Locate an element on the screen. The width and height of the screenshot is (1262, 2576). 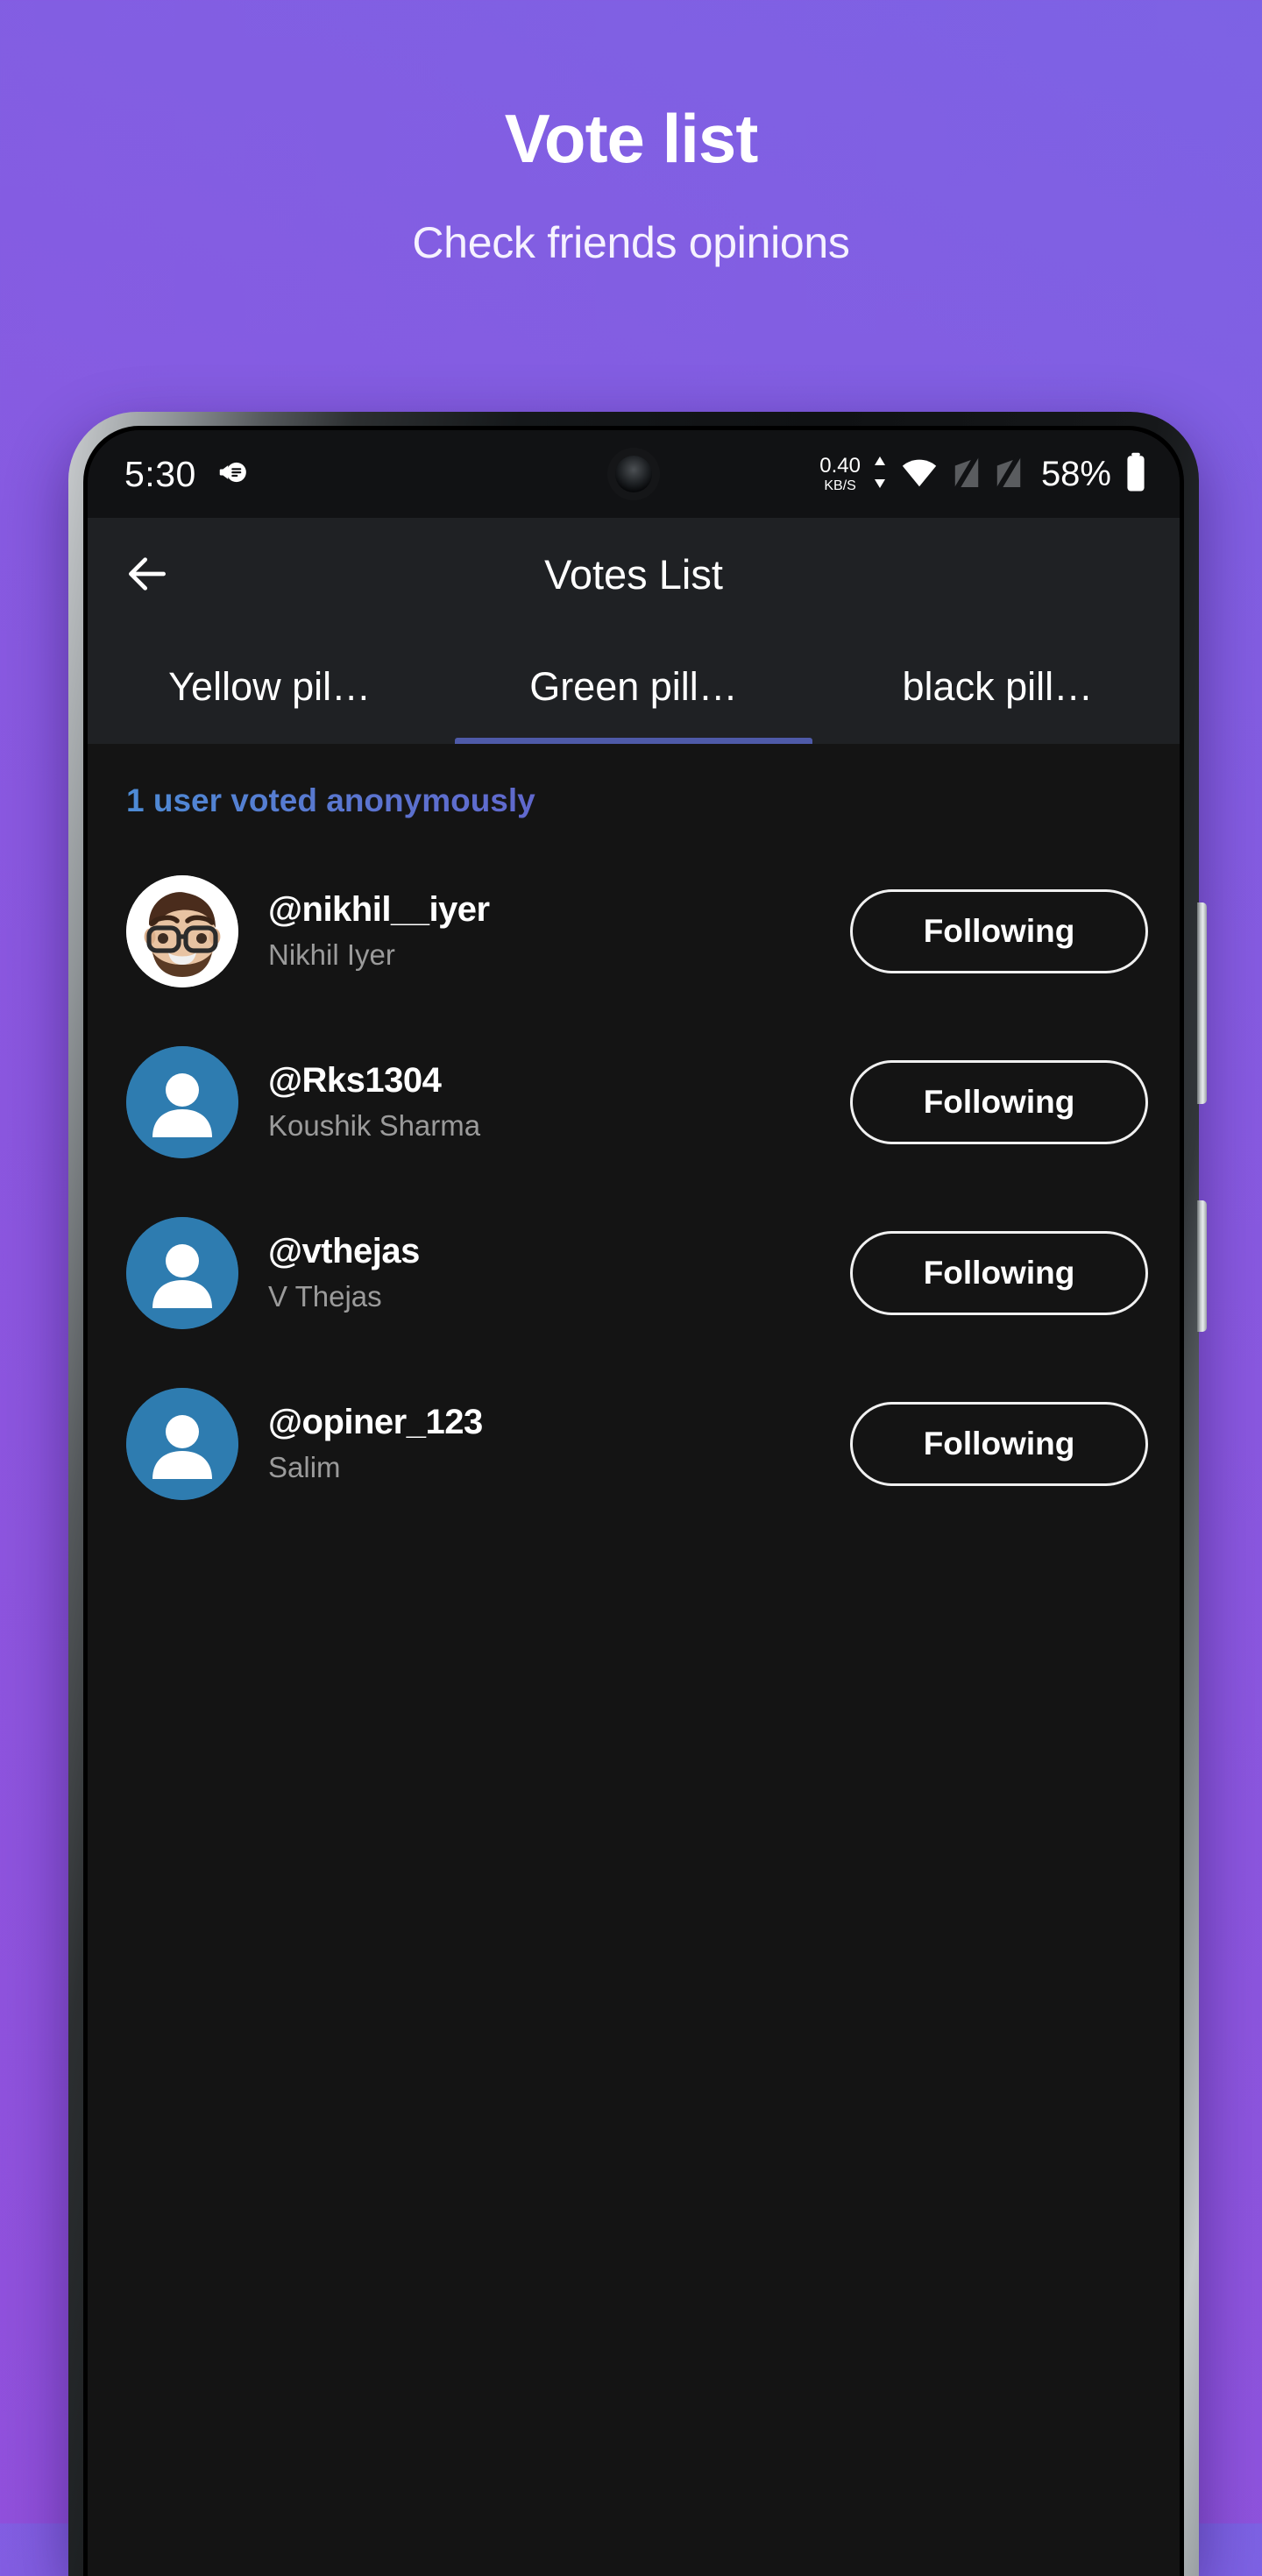
app-bar: Votes List is located at coordinates (634, 574).